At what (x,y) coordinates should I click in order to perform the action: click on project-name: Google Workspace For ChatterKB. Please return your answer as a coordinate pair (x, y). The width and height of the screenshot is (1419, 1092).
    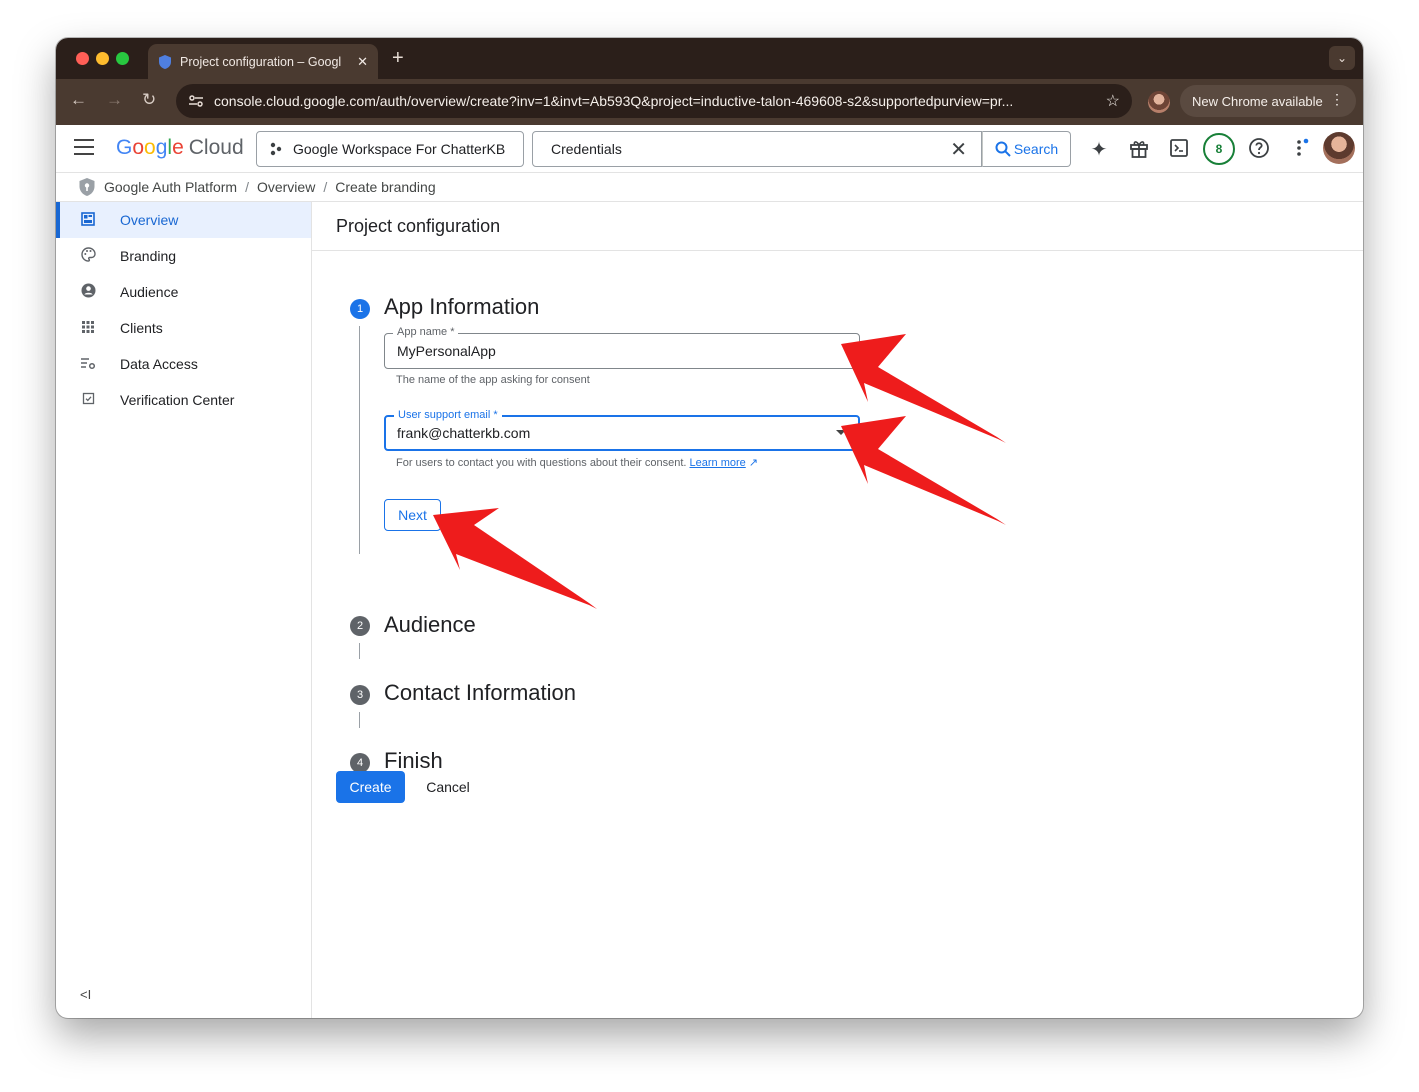
    Looking at the image, I should click on (399, 149).